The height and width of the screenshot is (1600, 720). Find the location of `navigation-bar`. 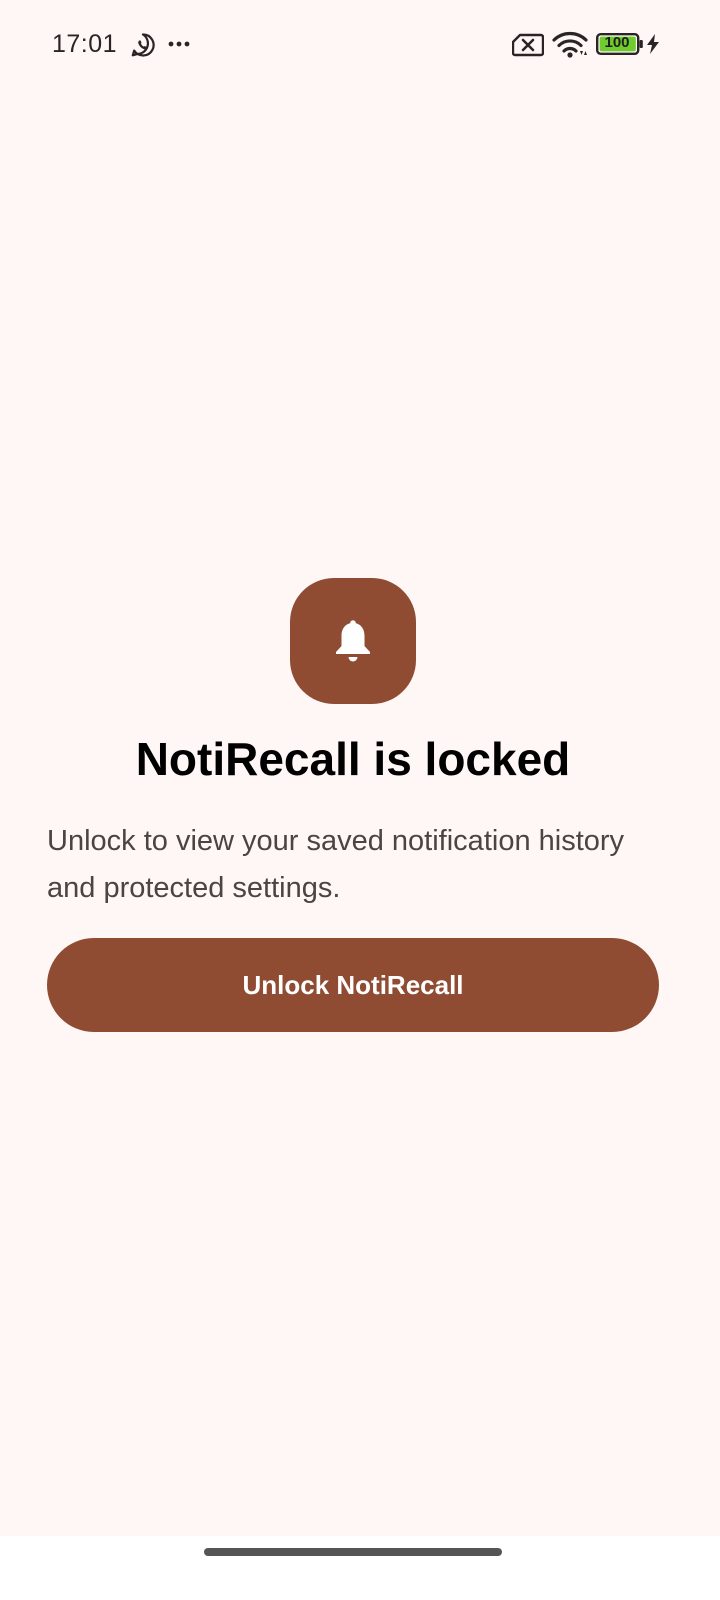

navigation-bar is located at coordinates (360, 1568).